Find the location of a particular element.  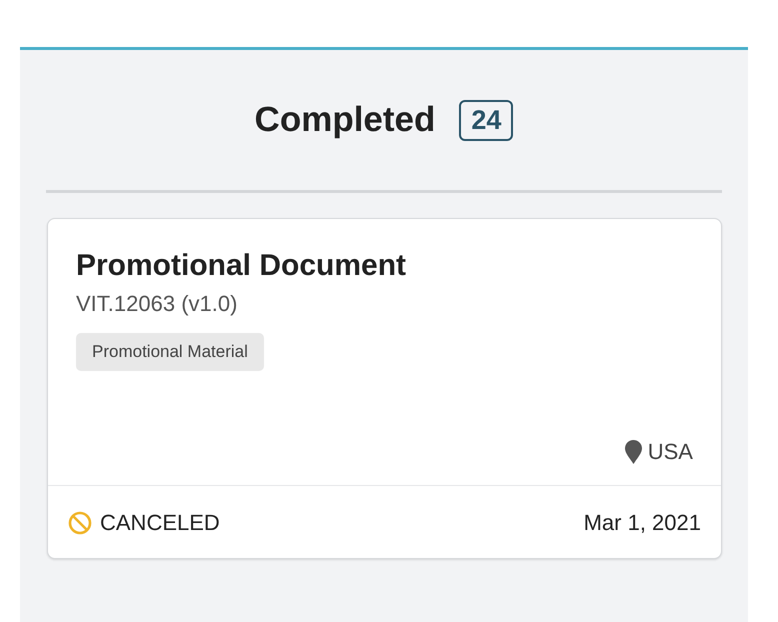

location-pin-icon is located at coordinates (633, 452).